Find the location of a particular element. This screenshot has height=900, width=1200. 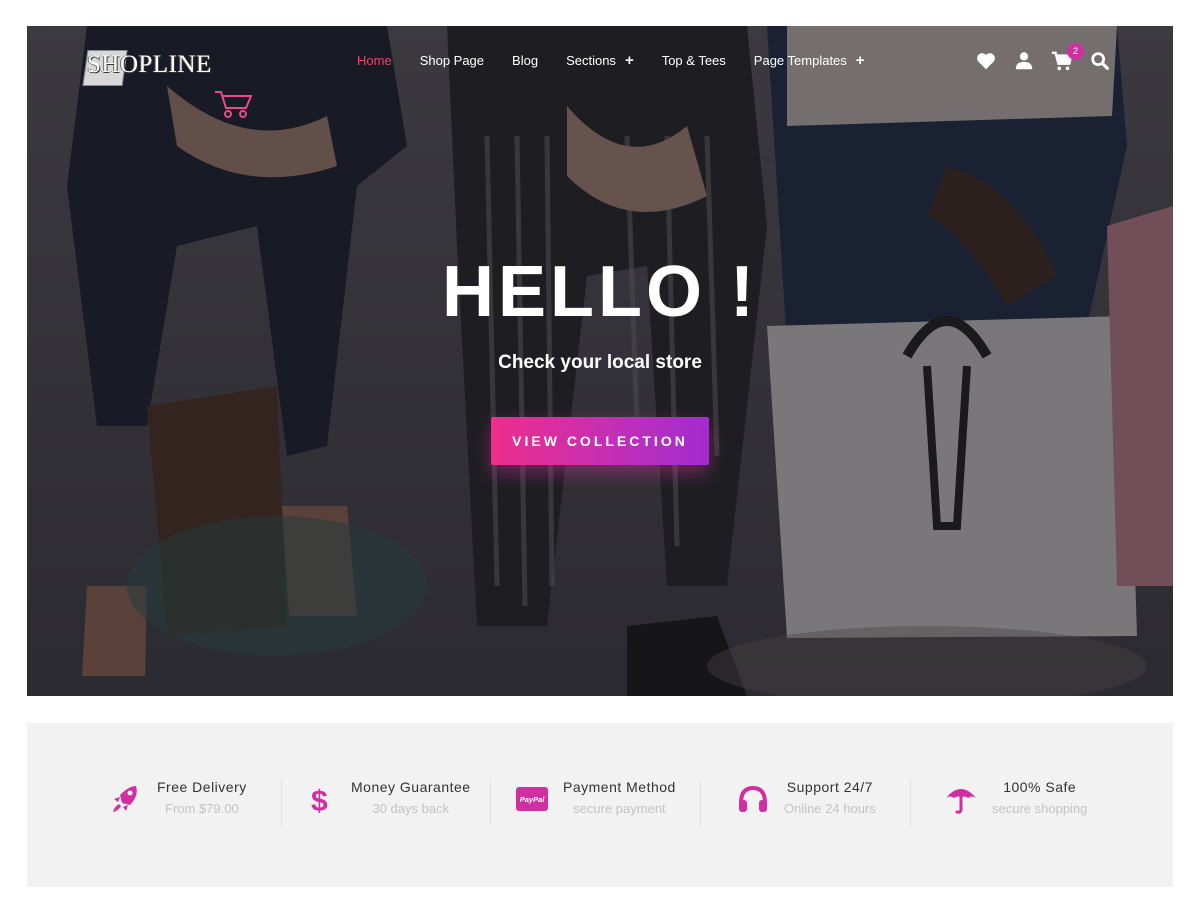

feature-subtitle: Online 24 hours is located at coordinates (830, 808).